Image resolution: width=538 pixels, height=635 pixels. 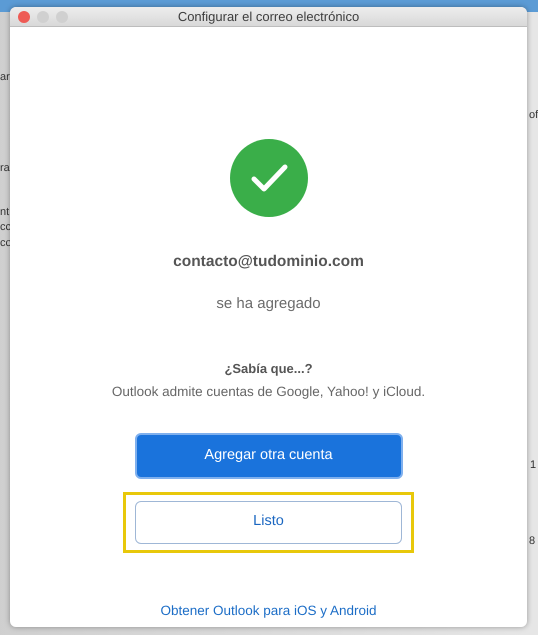 I want to click on text-fragment: of, so click(x=533, y=115).